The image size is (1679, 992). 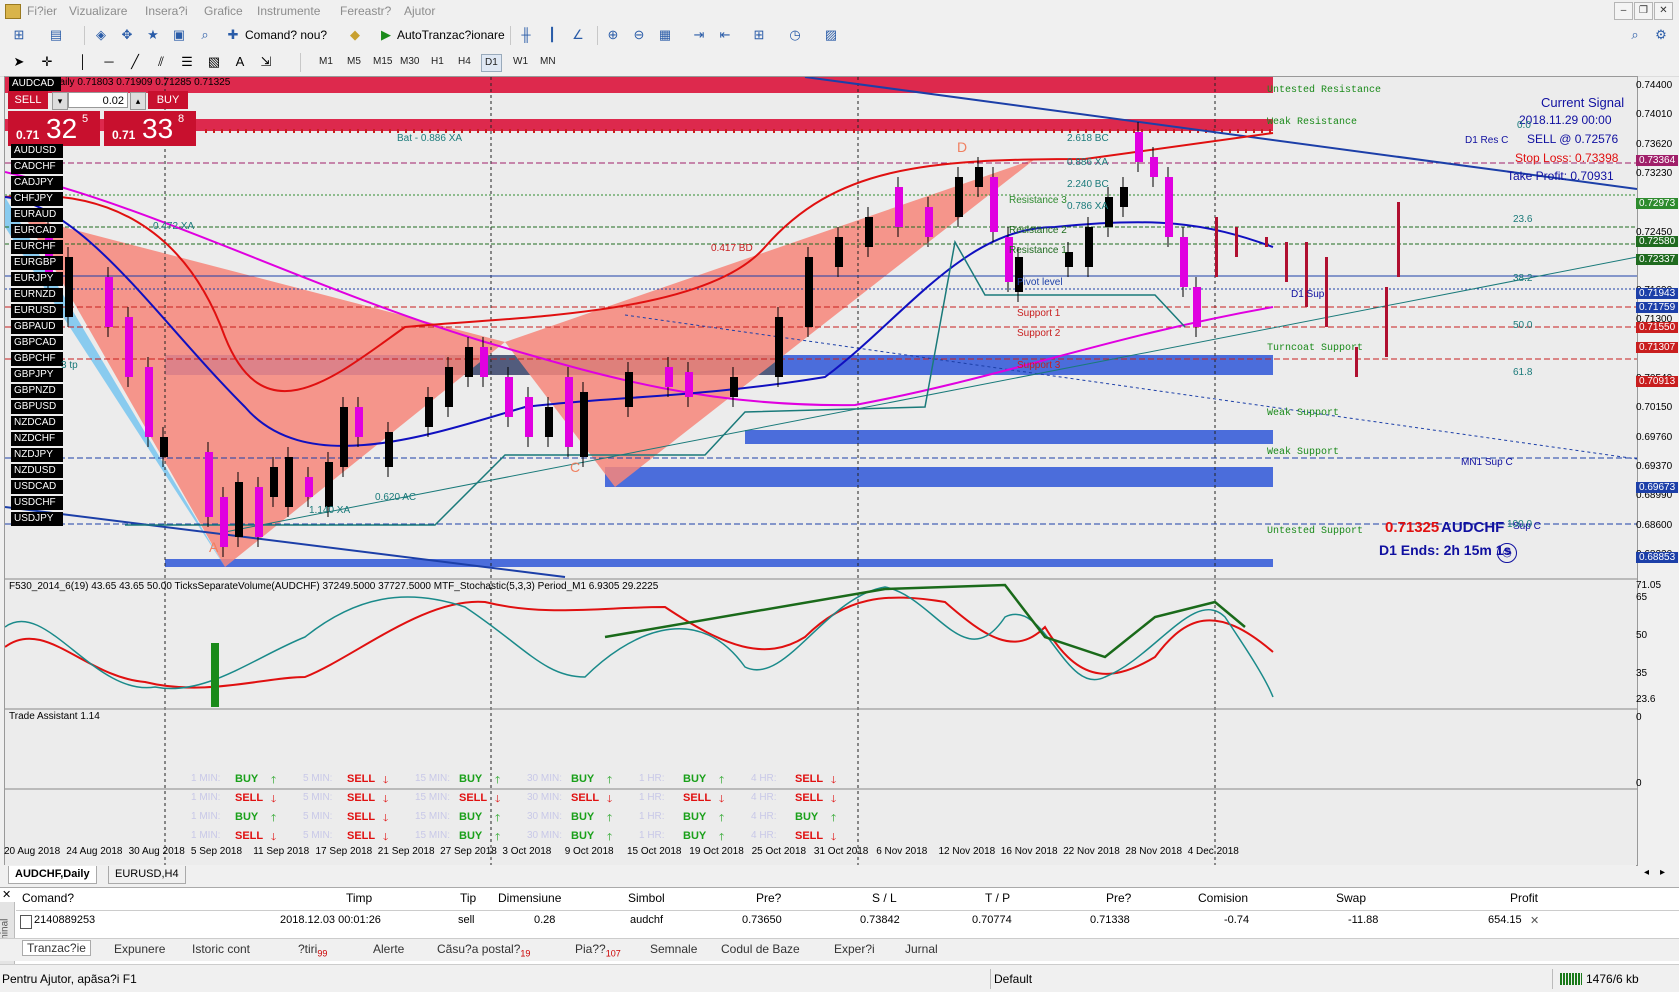 I want to click on col-sl: S / L, so click(x=884, y=898).